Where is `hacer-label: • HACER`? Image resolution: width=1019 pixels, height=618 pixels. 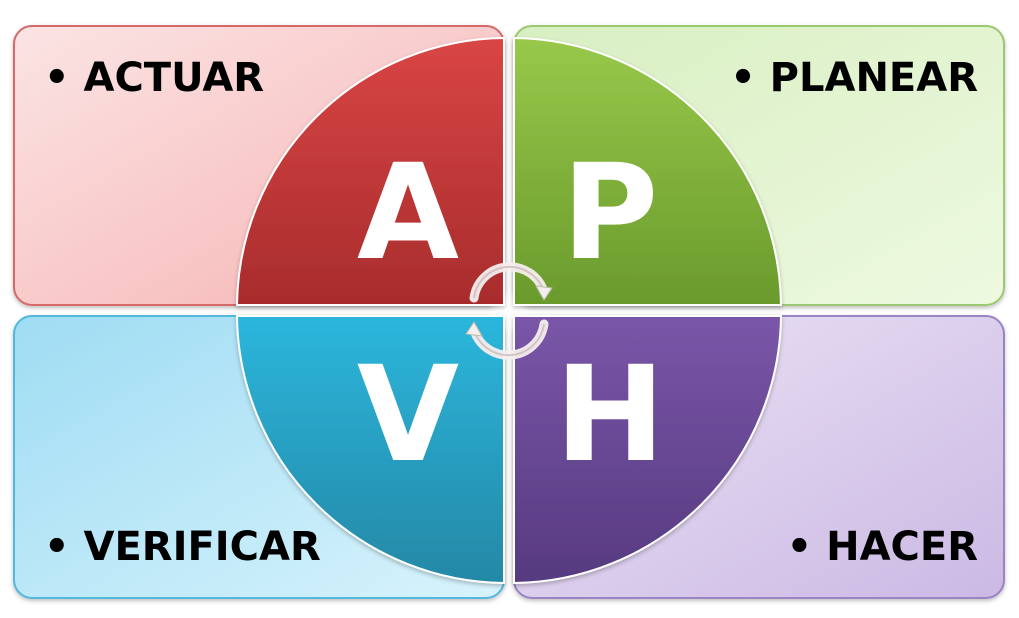 hacer-label: • HACER is located at coordinates (882, 547).